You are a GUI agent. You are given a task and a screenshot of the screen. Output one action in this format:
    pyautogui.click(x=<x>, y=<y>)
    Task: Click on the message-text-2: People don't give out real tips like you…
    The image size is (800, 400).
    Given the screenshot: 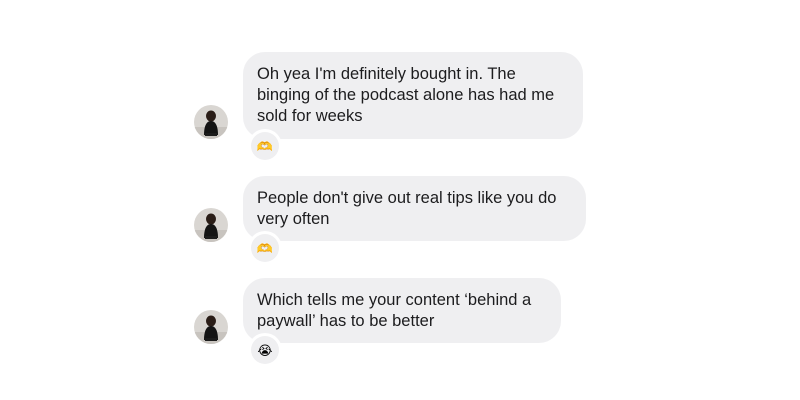 What is the action you would take?
    pyautogui.click(x=407, y=208)
    